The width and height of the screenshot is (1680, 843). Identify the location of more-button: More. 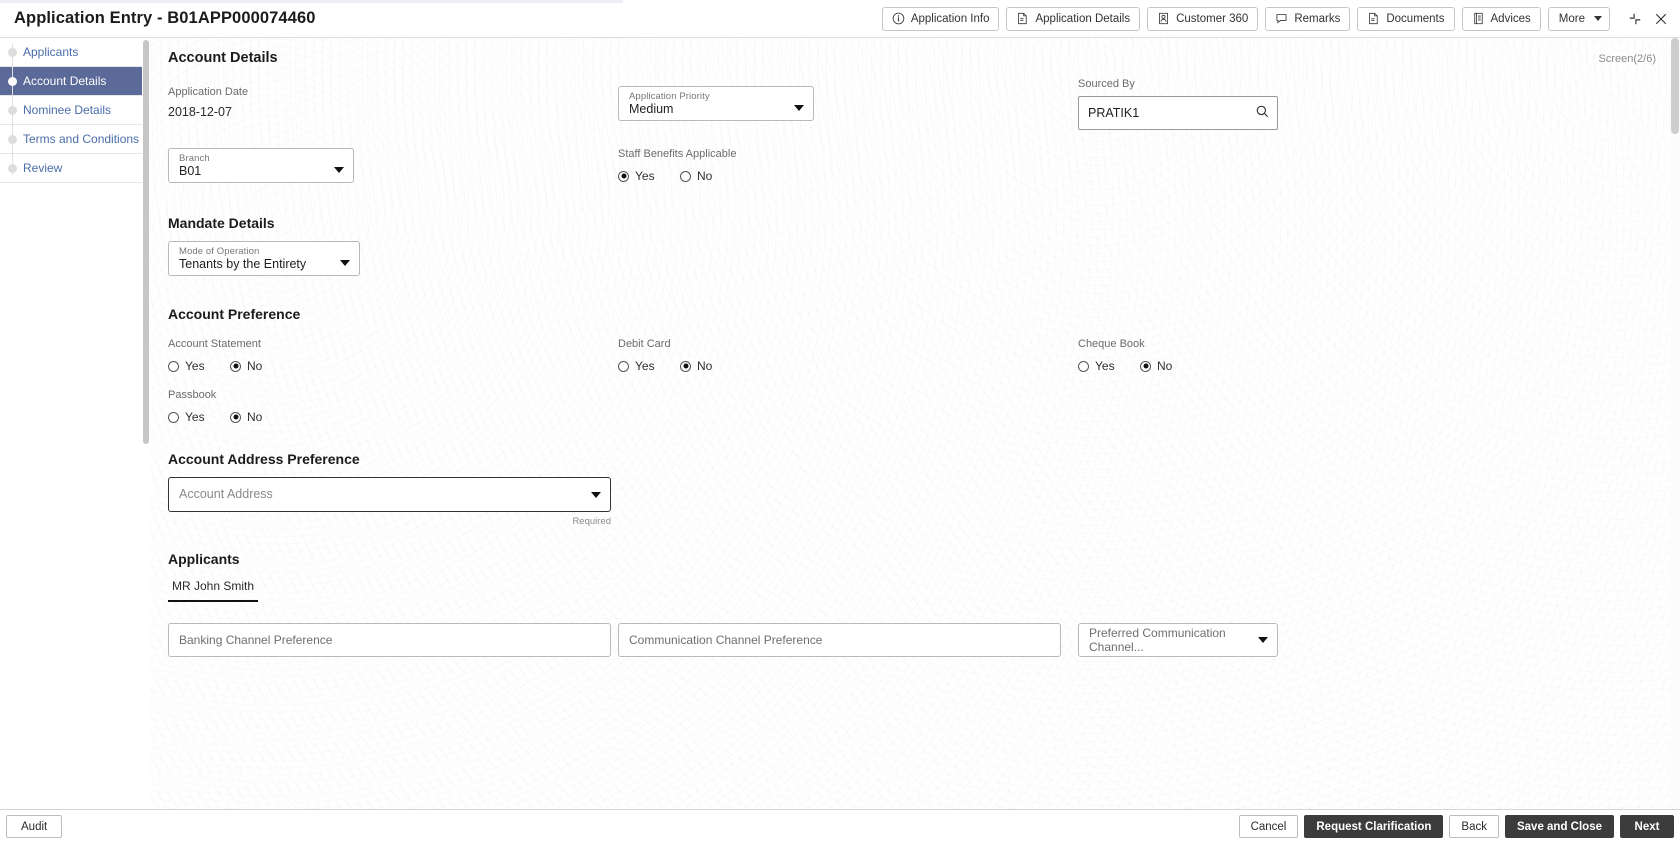
(1578, 18).